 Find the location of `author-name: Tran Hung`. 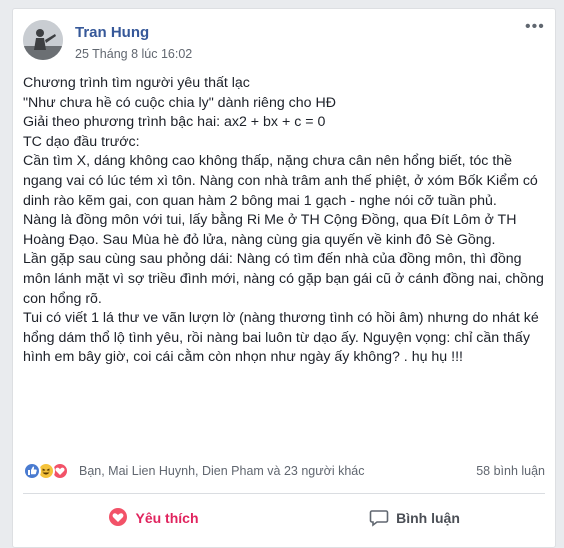

author-name: Tran Hung is located at coordinates (112, 32).